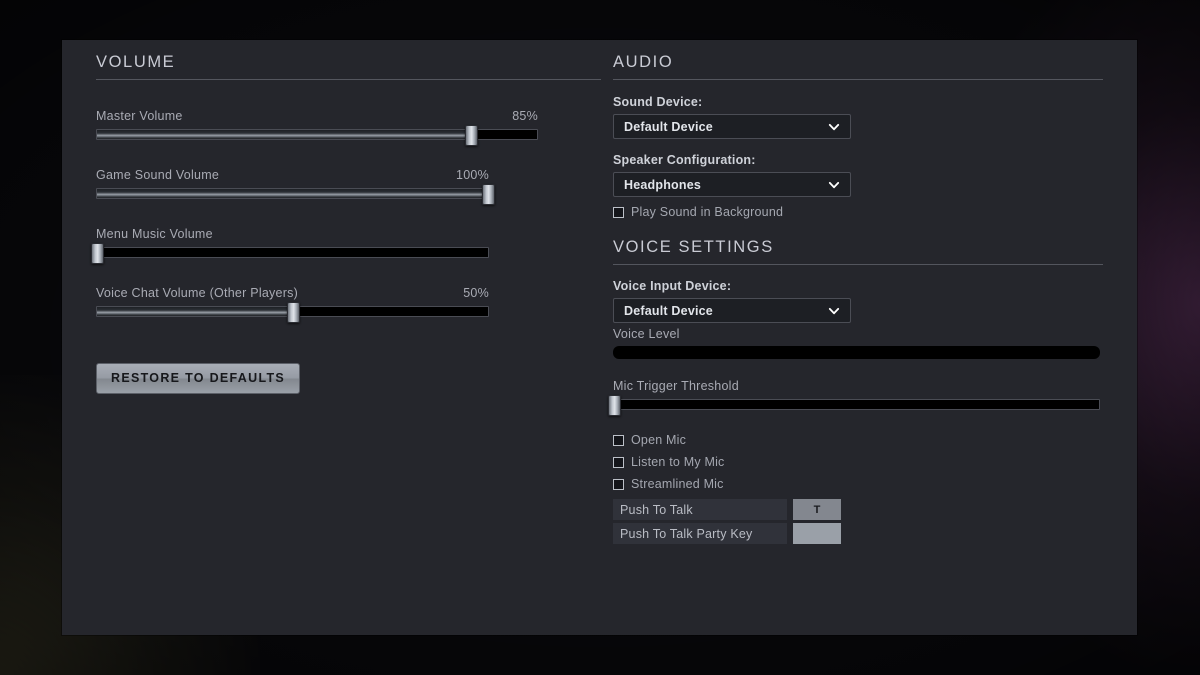 This screenshot has width=1200, height=675. I want to click on slider-voice-chat-volume-value: 50%, so click(476, 293).